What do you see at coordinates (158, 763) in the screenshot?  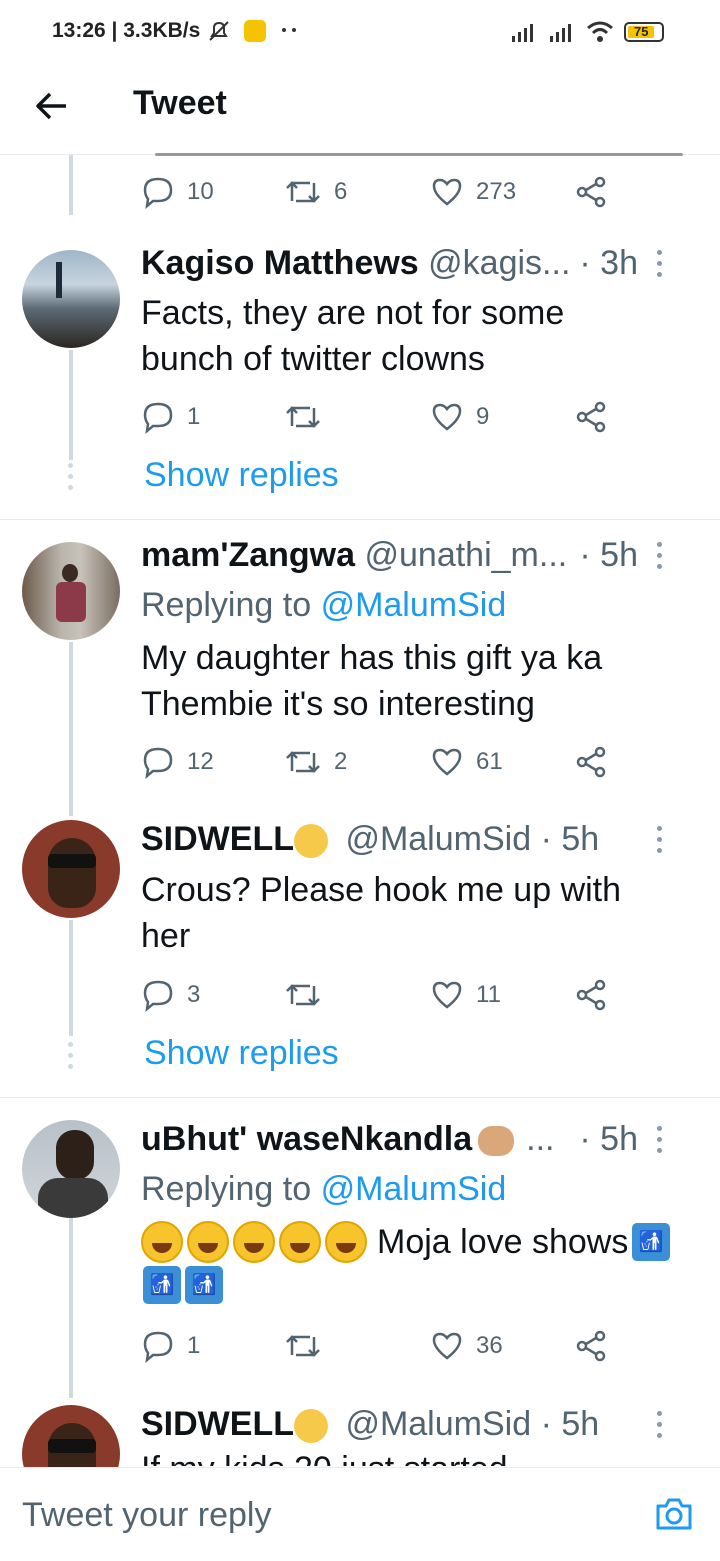 I see `reply-icon` at bounding box center [158, 763].